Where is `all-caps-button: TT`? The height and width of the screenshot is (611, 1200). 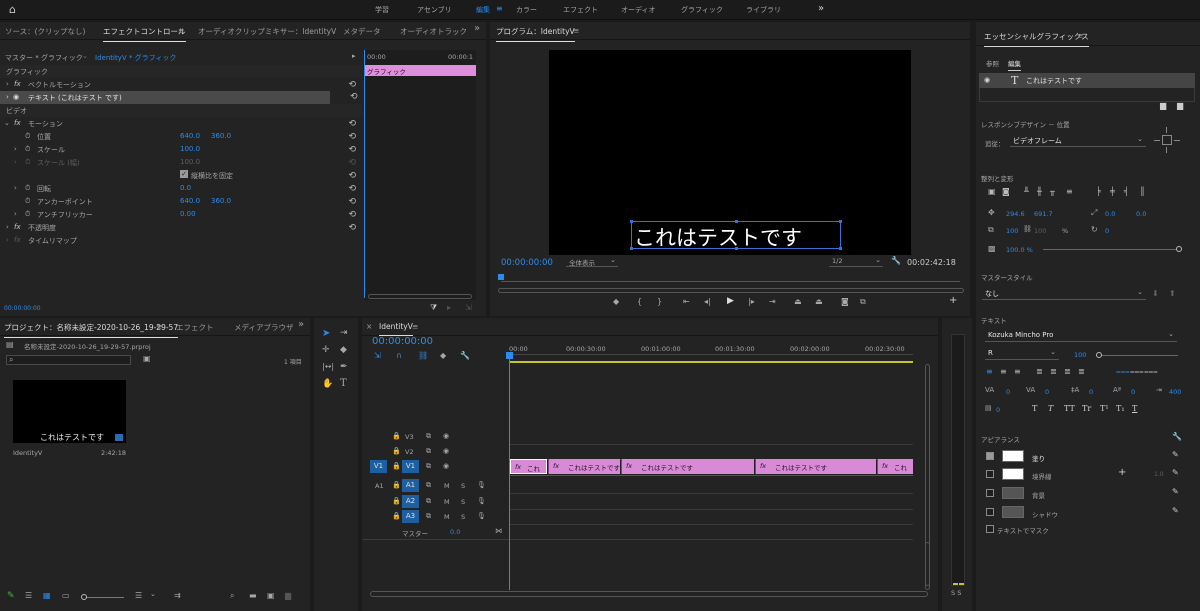 all-caps-button: TT is located at coordinates (1069, 408).